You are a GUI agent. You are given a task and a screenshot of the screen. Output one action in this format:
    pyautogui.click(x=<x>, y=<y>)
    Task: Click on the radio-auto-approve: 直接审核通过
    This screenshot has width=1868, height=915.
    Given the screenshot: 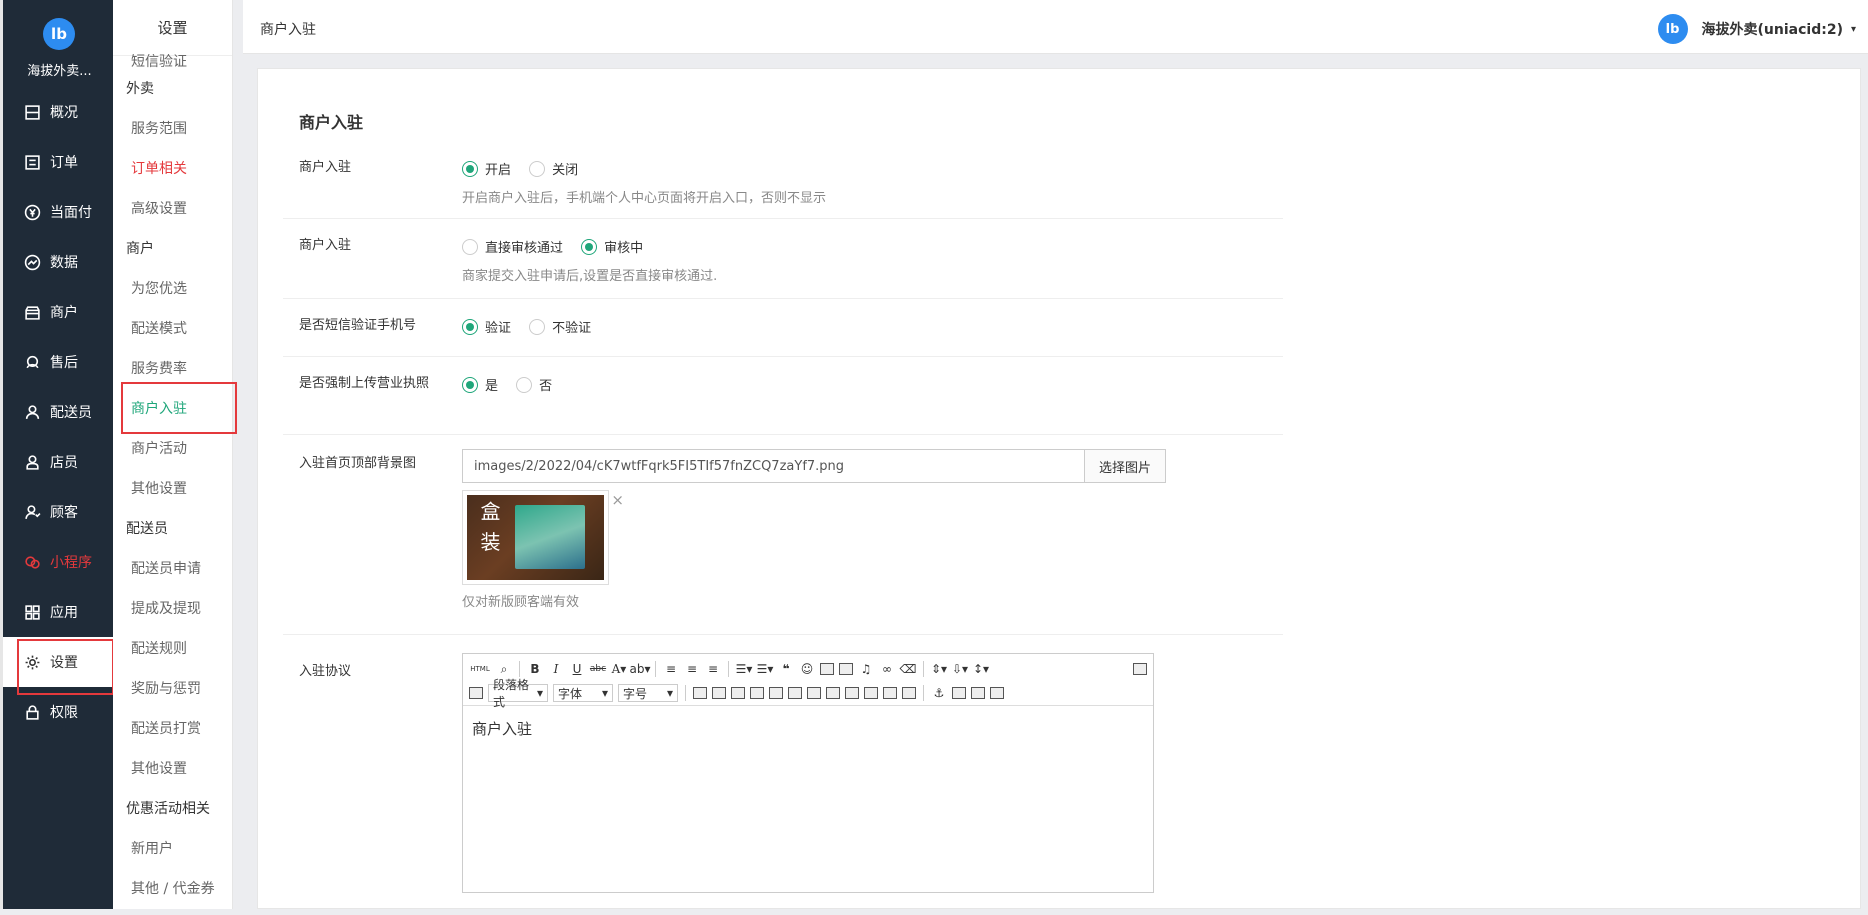 What is the action you would take?
    pyautogui.click(x=512, y=246)
    